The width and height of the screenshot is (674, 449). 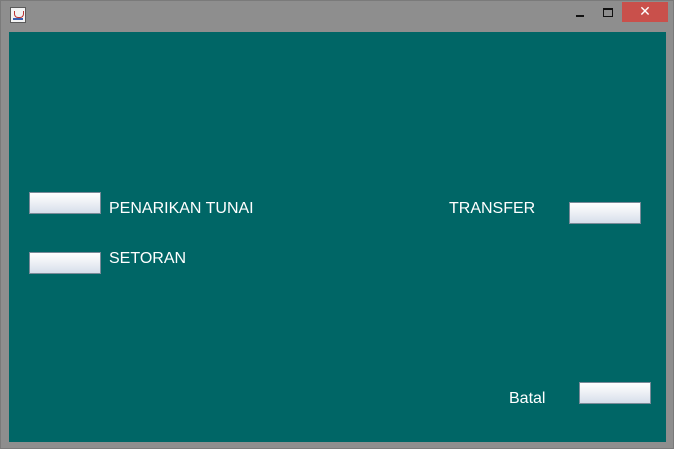 What do you see at coordinates (527, 398) in the screenshot?
I see `batal-label: Batal` at bounding box center [527, 398].